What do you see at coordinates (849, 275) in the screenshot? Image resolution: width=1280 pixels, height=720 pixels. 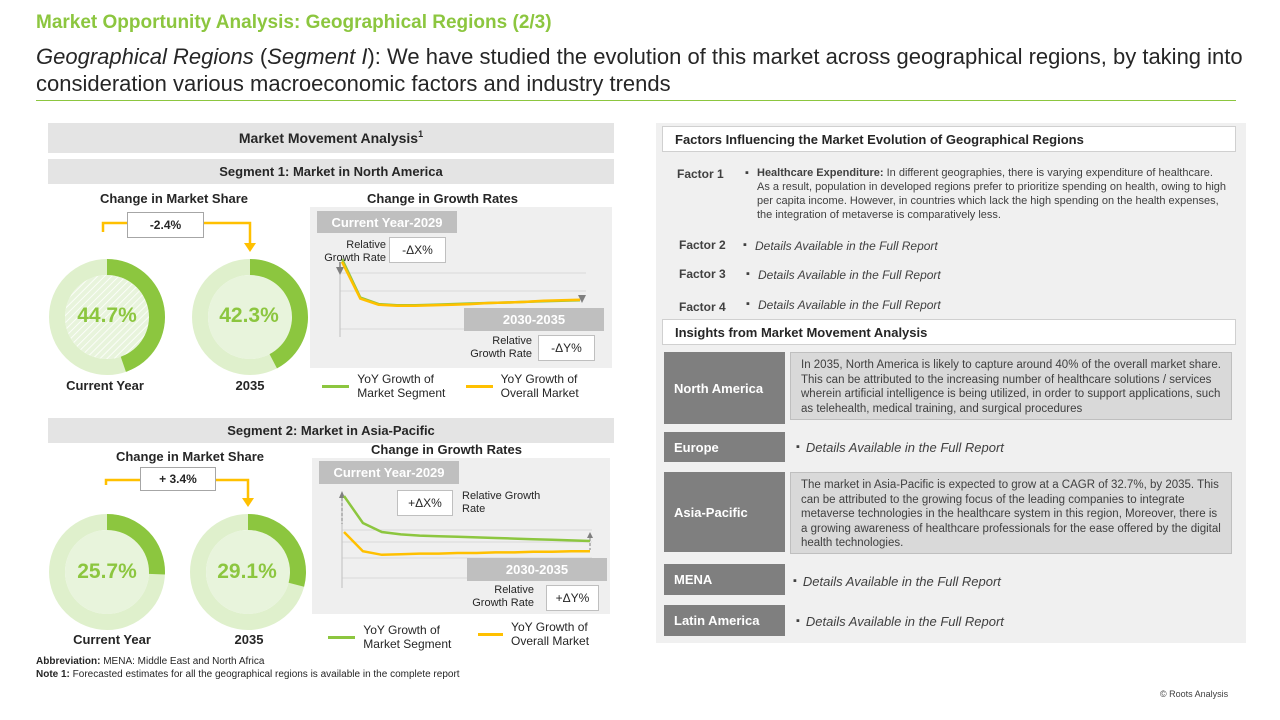 I see `factor-3-text: Details Available in the Full Report` at bounding box center [849, 275].